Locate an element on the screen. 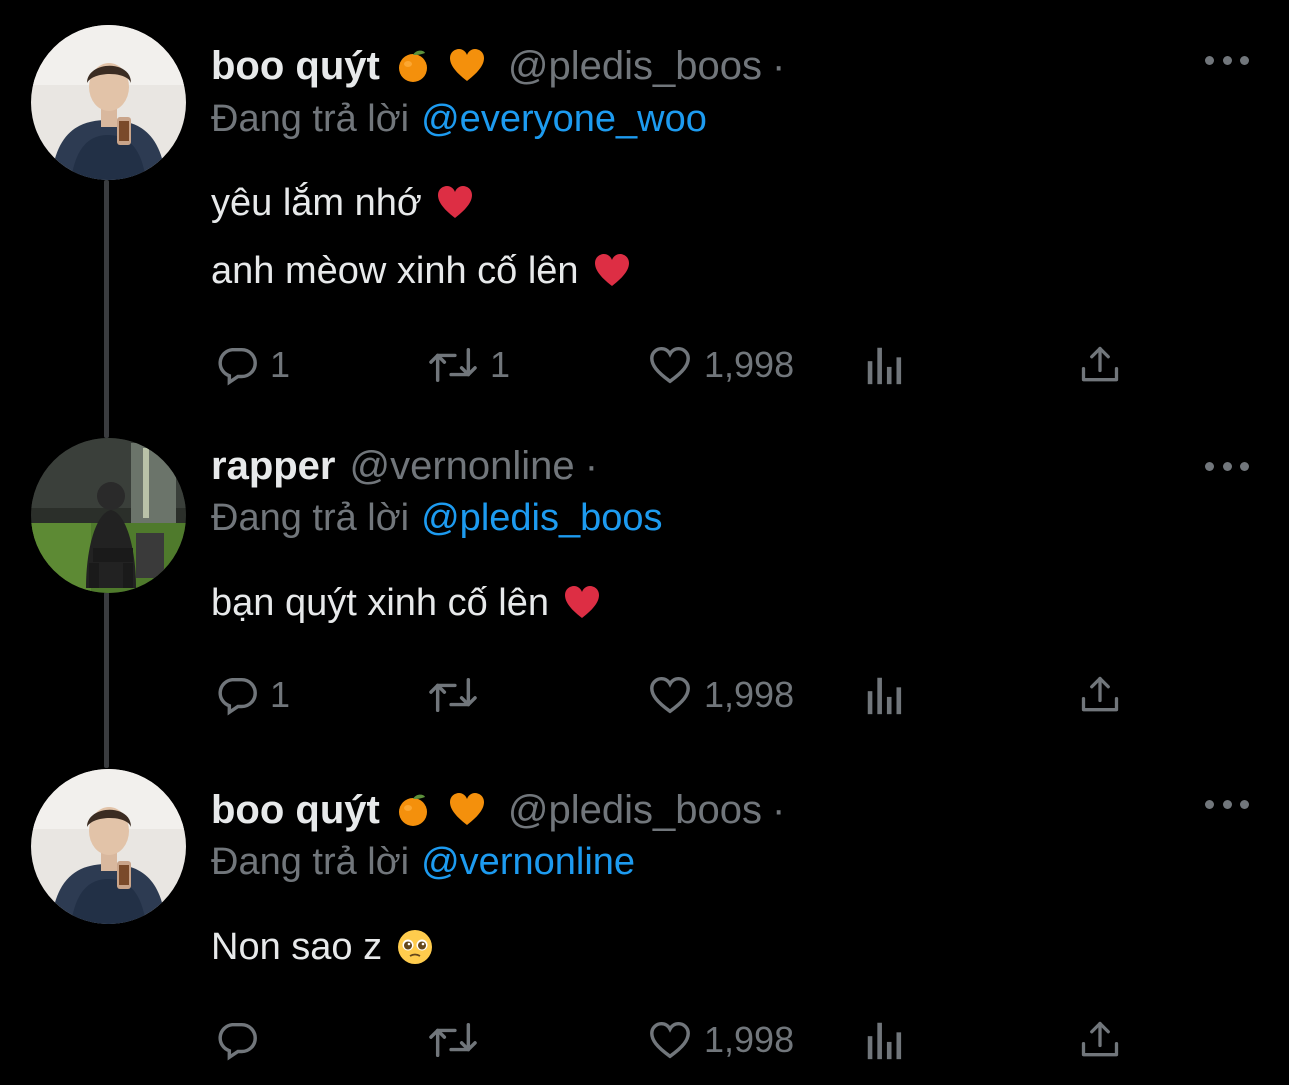 Image resolution: width=1289 pixels, height=1085 pixels. reply-to-link: @vernonline is located at coordinates (528, 862).